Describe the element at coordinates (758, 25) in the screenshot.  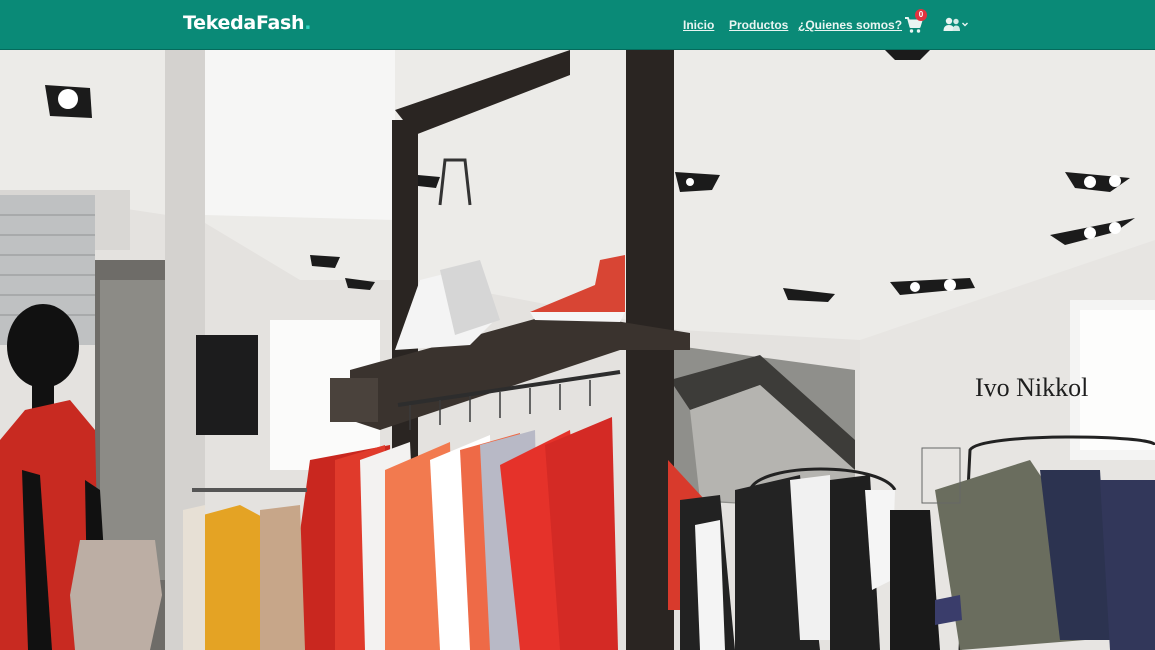
I see `nav-link-productos: Productos` at that location.